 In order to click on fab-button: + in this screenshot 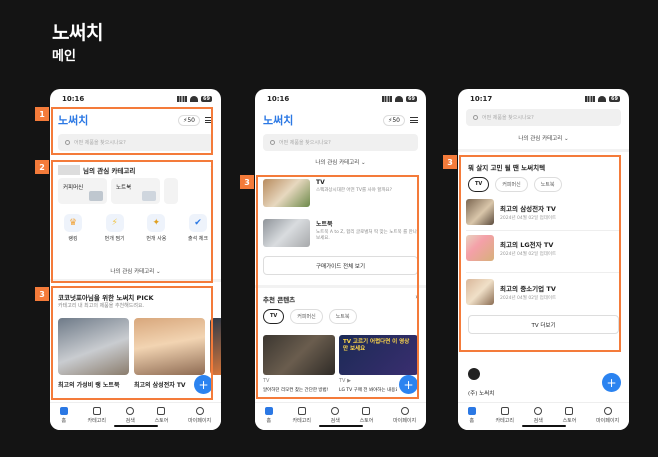, I will do `click(611, 382)`.